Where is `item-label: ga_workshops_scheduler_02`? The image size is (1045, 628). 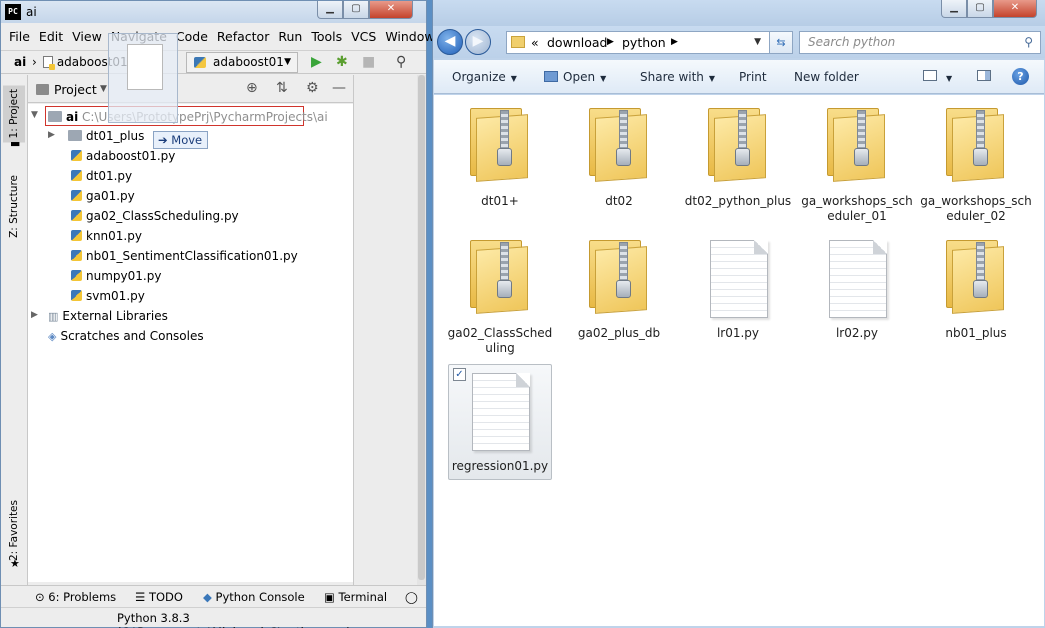
item-label: ga_workshops_scheduler_02 is located at coordinates (976, 208).